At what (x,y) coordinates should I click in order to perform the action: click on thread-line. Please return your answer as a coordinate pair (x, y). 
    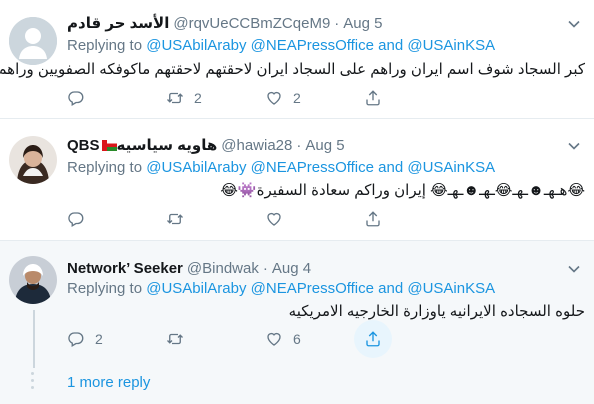
    Looking at the image, I should click on (34, 339).